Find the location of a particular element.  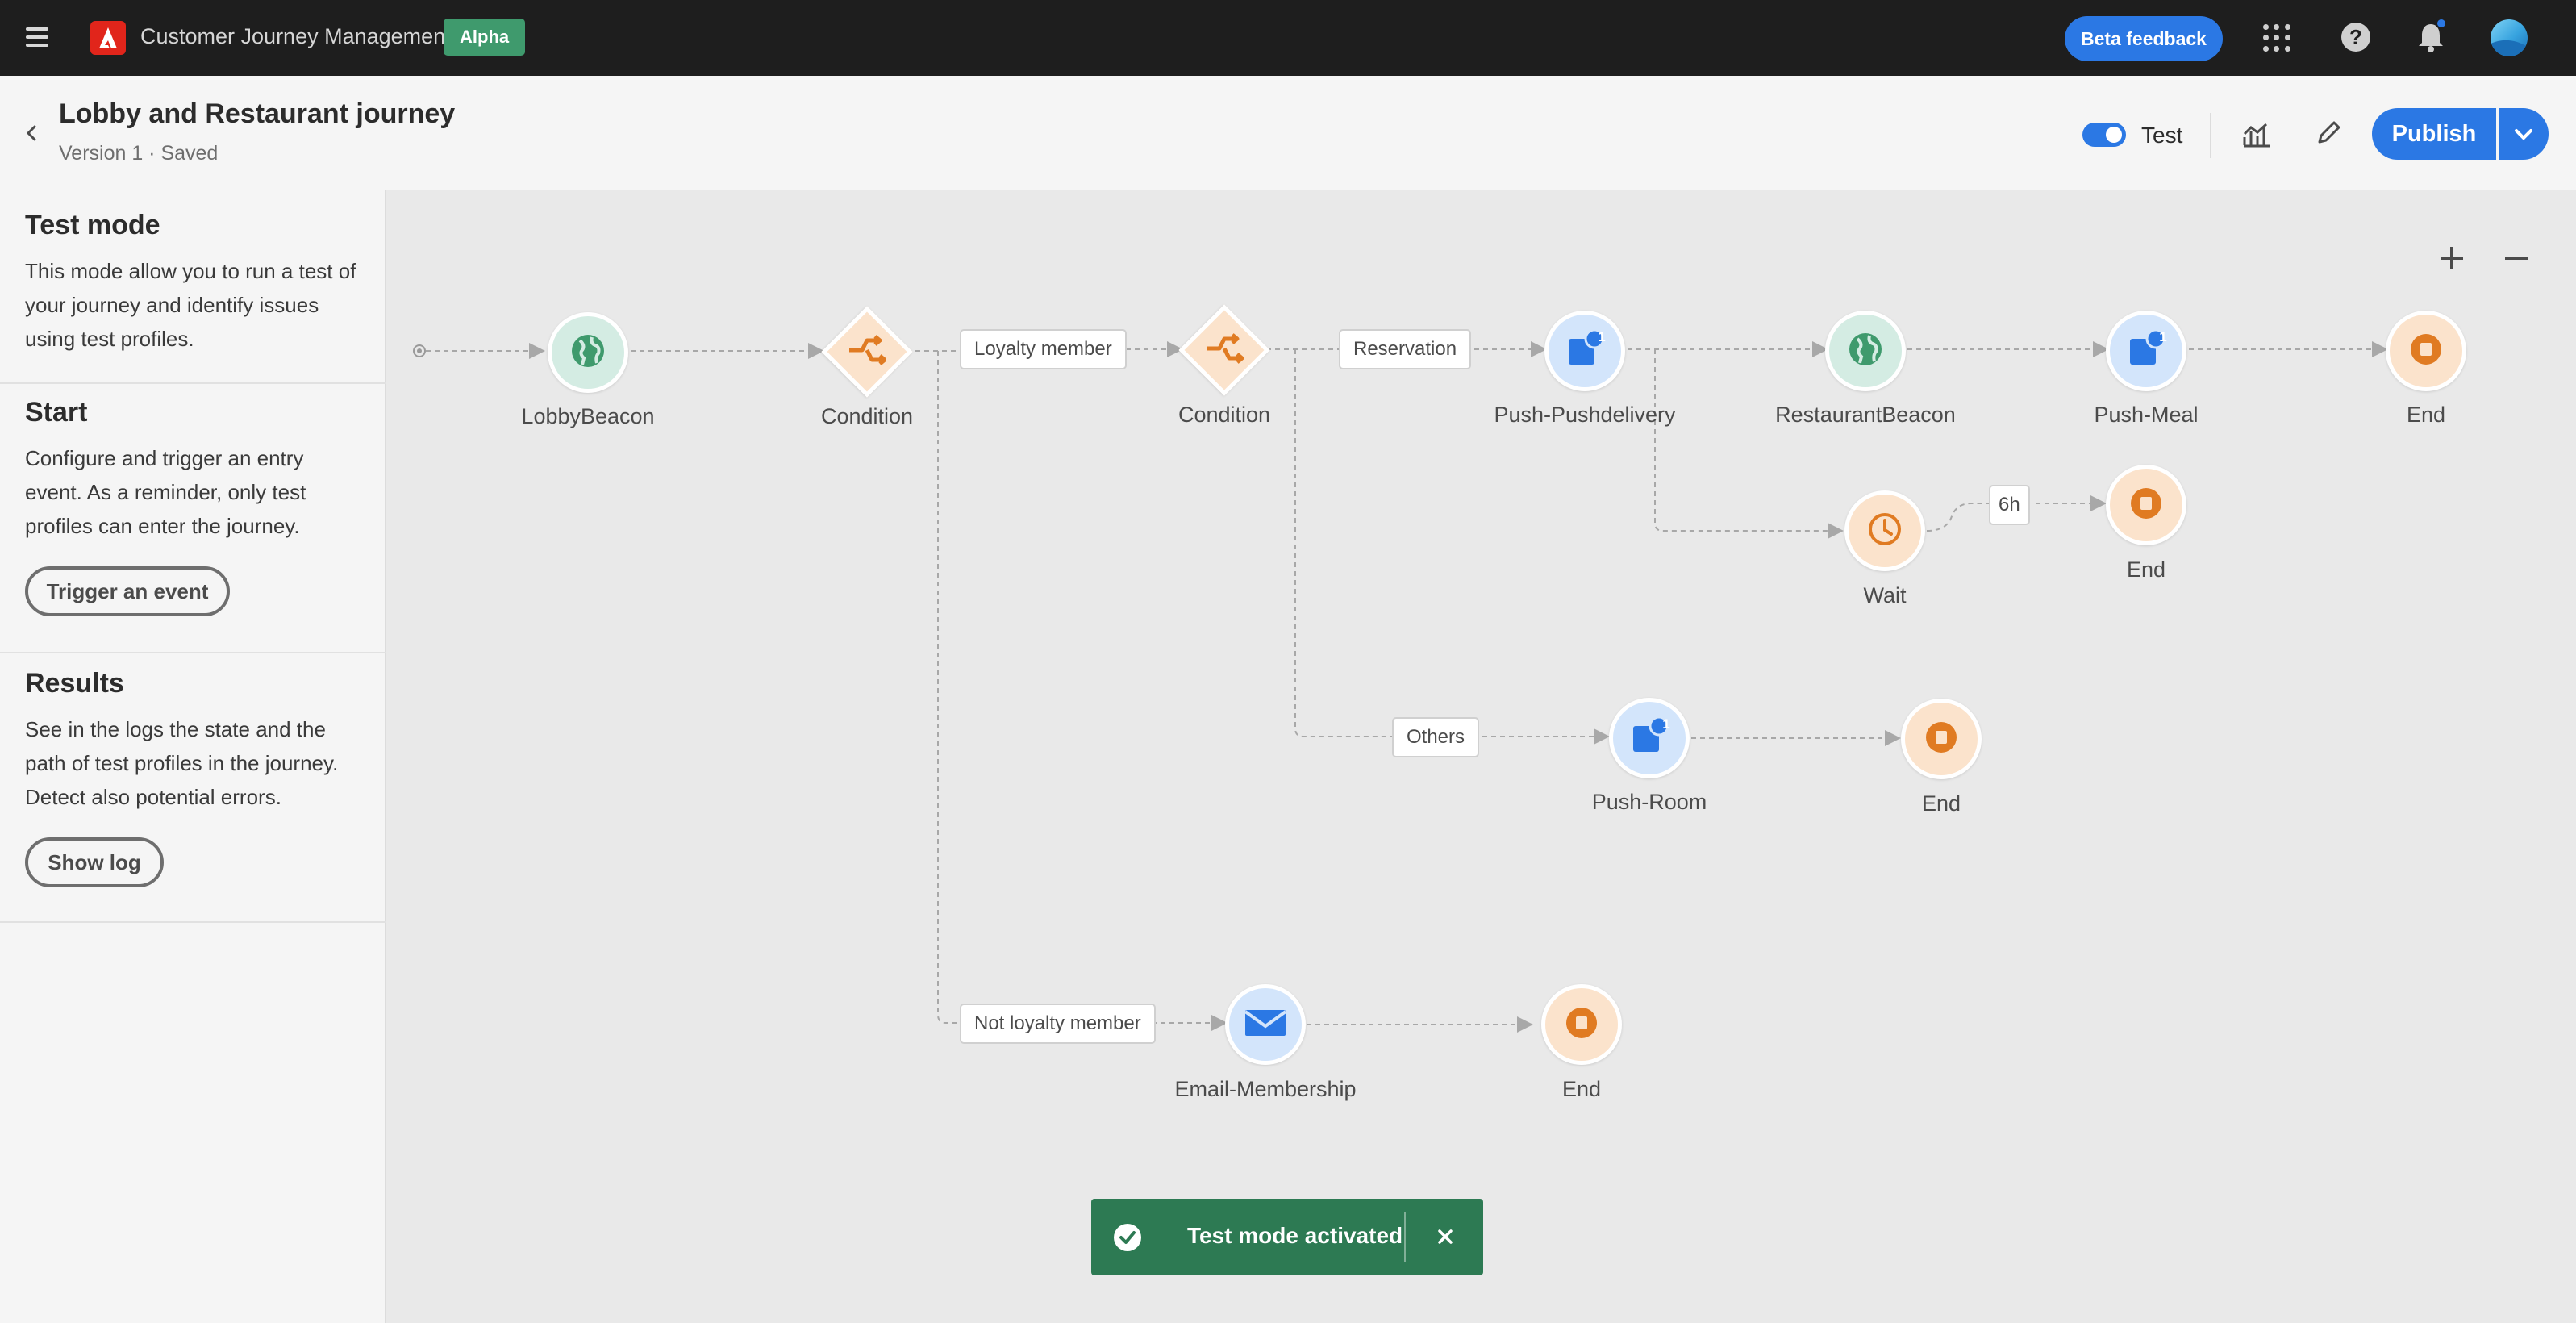

lobby-beacon-node is located at coordinates (588, 353).